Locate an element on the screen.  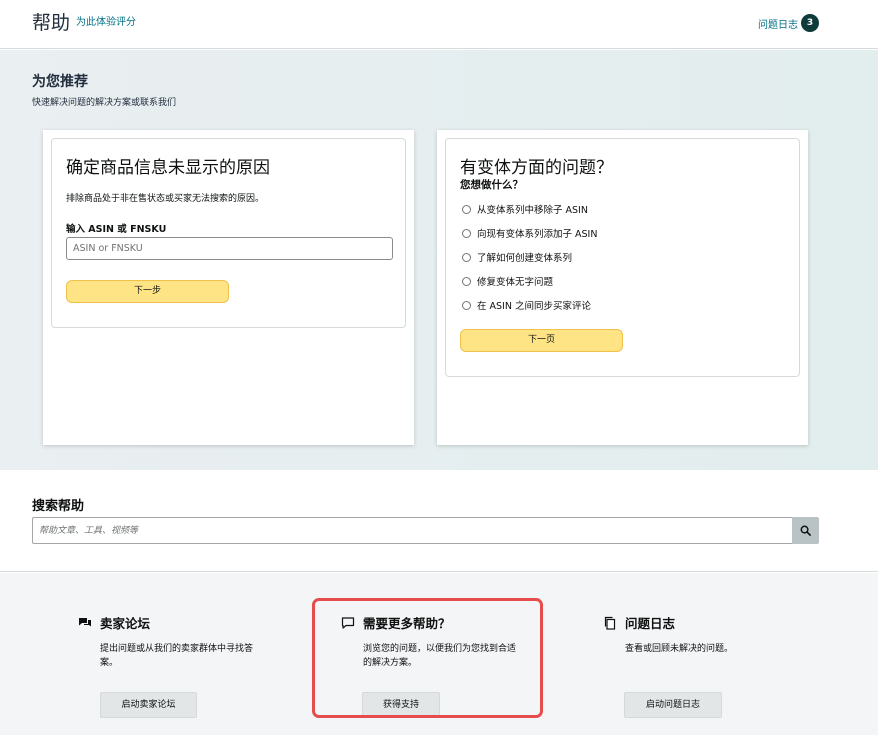
launch-seller-forum-button: 启动卖家论坛 is located at coordinates (148, 705).